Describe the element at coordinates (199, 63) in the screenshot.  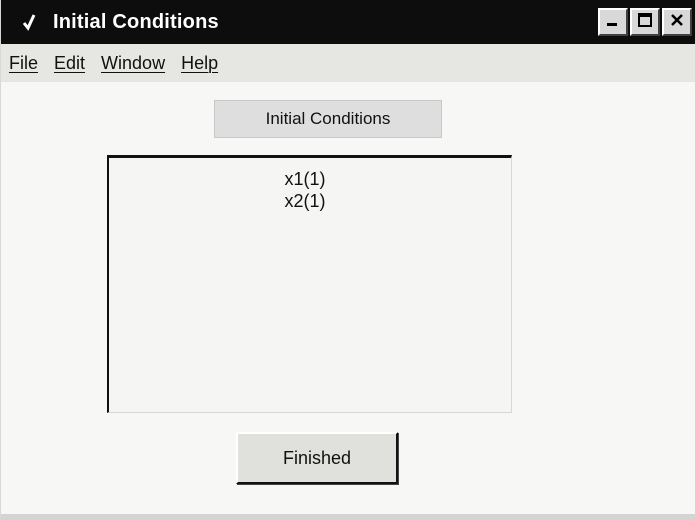
I see `menu-help: Help` at that location.